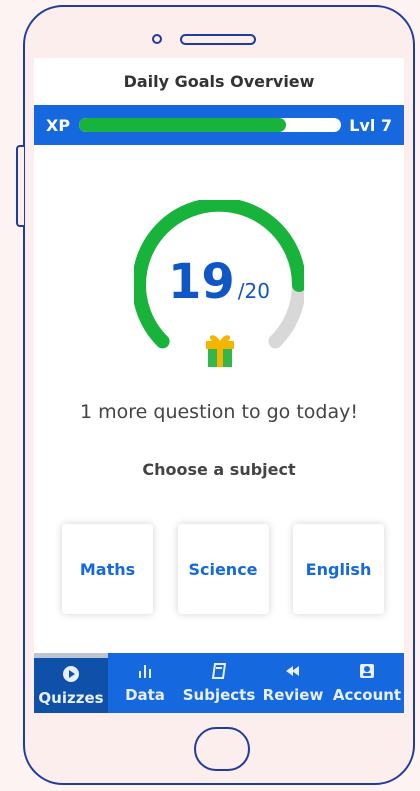  I want to click on xp-bar: XP Lvl 7, so click(219, 125).